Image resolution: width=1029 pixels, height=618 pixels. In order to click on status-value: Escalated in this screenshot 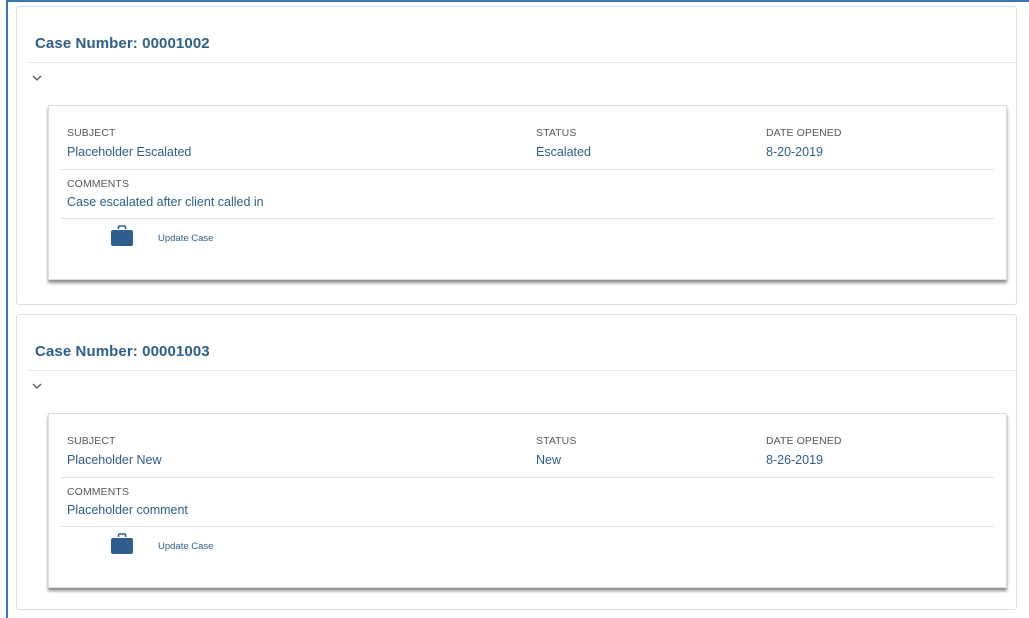, I will do `click(563, 152)`.